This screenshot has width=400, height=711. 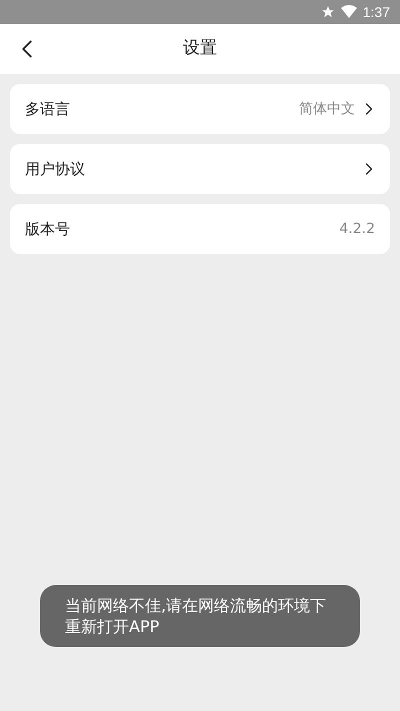 I want to click on row-label: 多语言, so click(x=47, y=109).